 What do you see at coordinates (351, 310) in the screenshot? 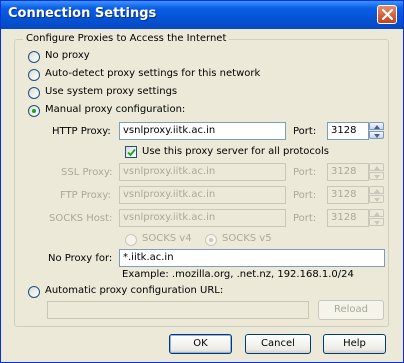
I see `reload-button: Reload` at bounding box center [351, 310].